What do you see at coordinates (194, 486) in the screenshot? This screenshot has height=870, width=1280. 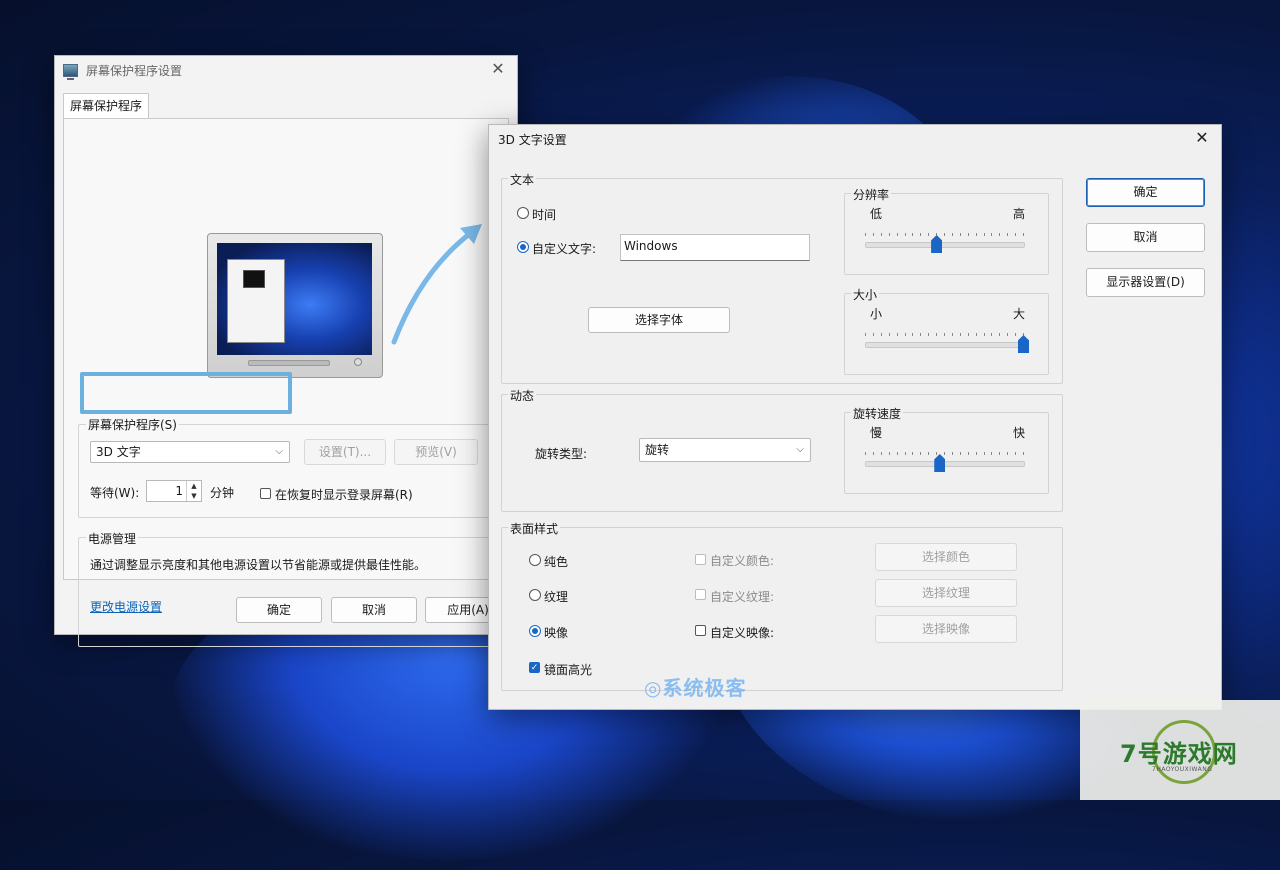 I see `spin-up-icon: ▲` at bounding box center [194, 486].